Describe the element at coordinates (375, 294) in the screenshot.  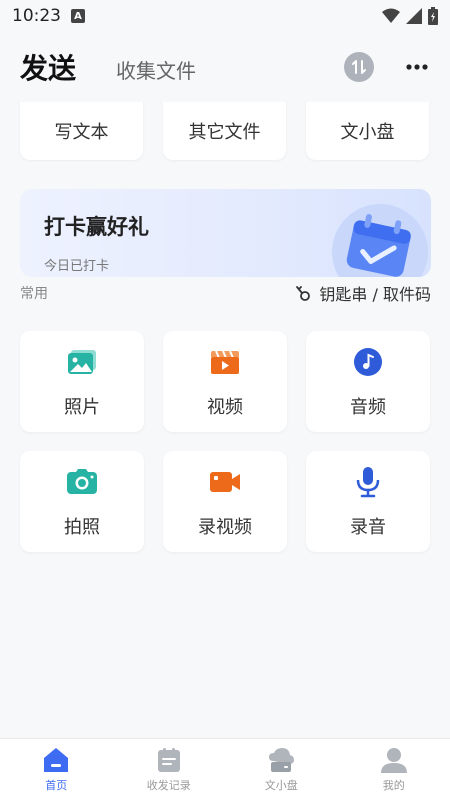
I see `keychain-label: 钥匙串 / 取件码` at that location.